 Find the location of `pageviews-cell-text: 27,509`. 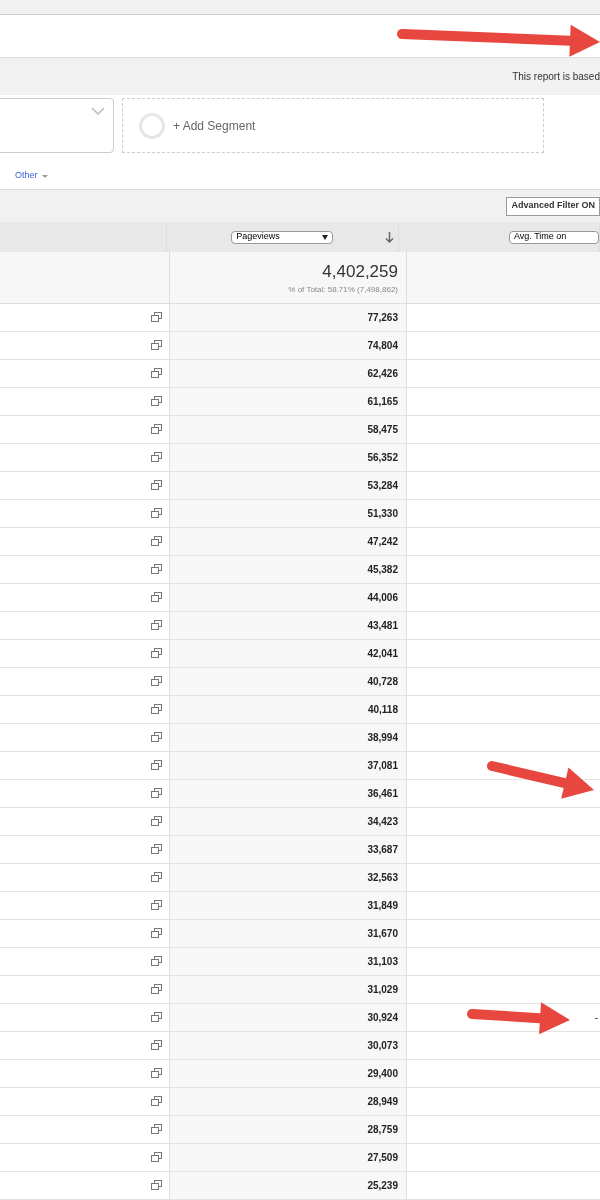

pageviews-cell-text: 27,509 is located at coordinates (382, 1158).